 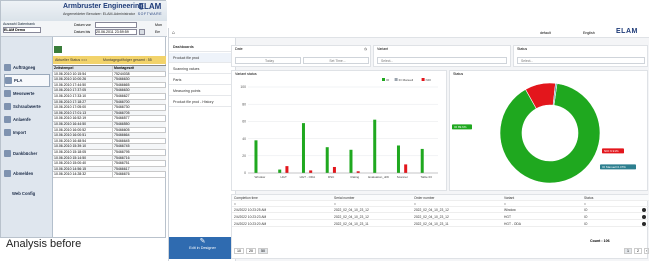 I want to click on grid-cell: 2022_02_04_10_23_12, so click(x=351, y=210).